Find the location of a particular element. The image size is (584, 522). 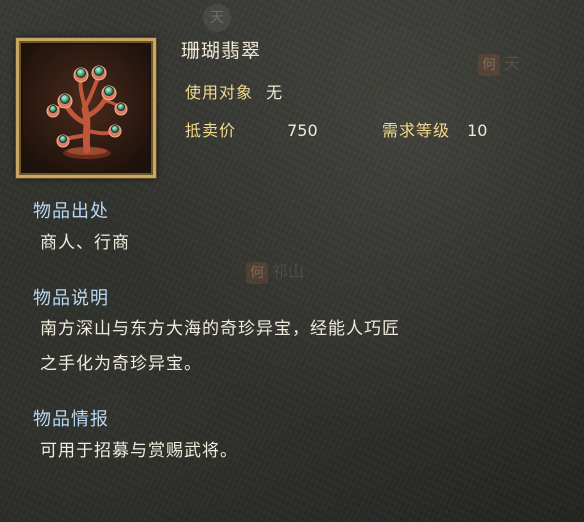

target-value: 无 is located at coordinates (274, 92).